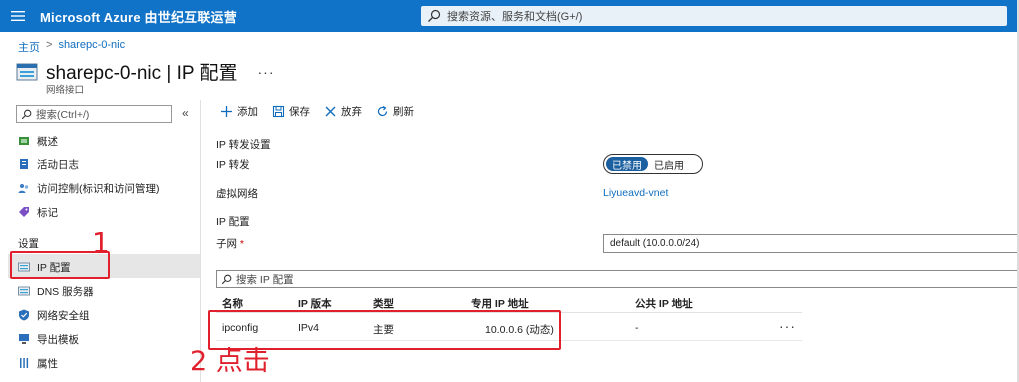  What do you see at coordinates (247, 112) in the screenshot?
I see `add-label: 添加` at bounding box center [247, 112].